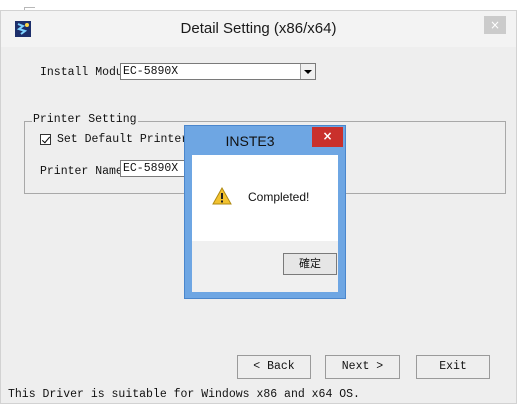 Image resolution: width=518 pixels, height=406 pixels. I want to click on dialog-close-button: ×, so click(327, 137).